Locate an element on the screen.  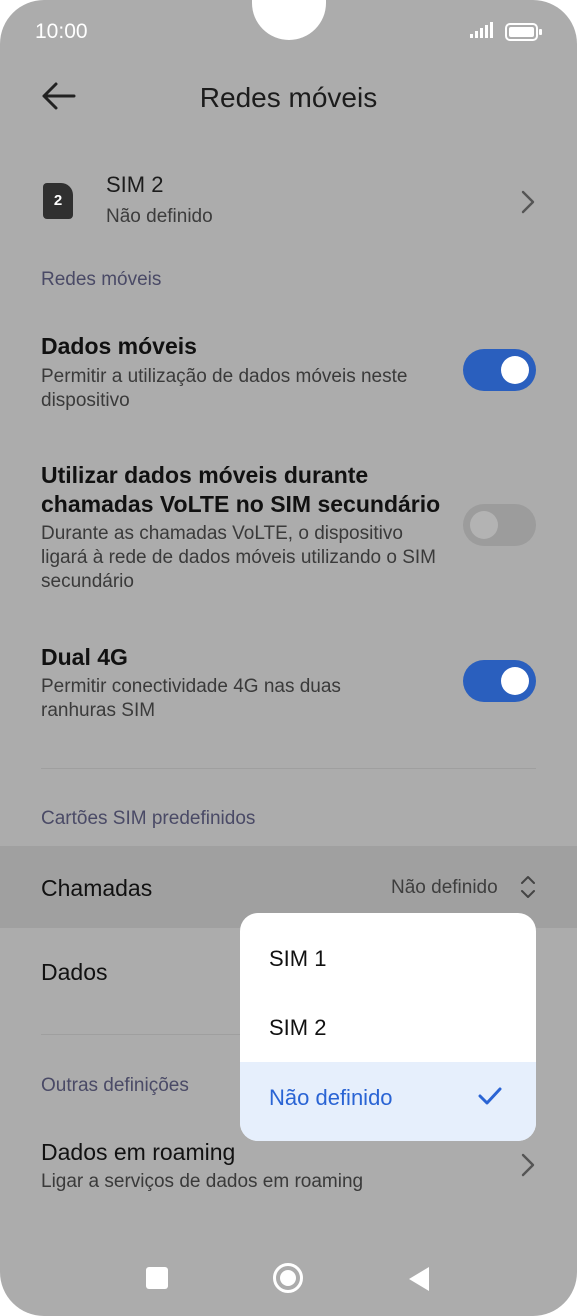
dropdown-option-not-defined: Não definido is located at coordinates (388, 1101).